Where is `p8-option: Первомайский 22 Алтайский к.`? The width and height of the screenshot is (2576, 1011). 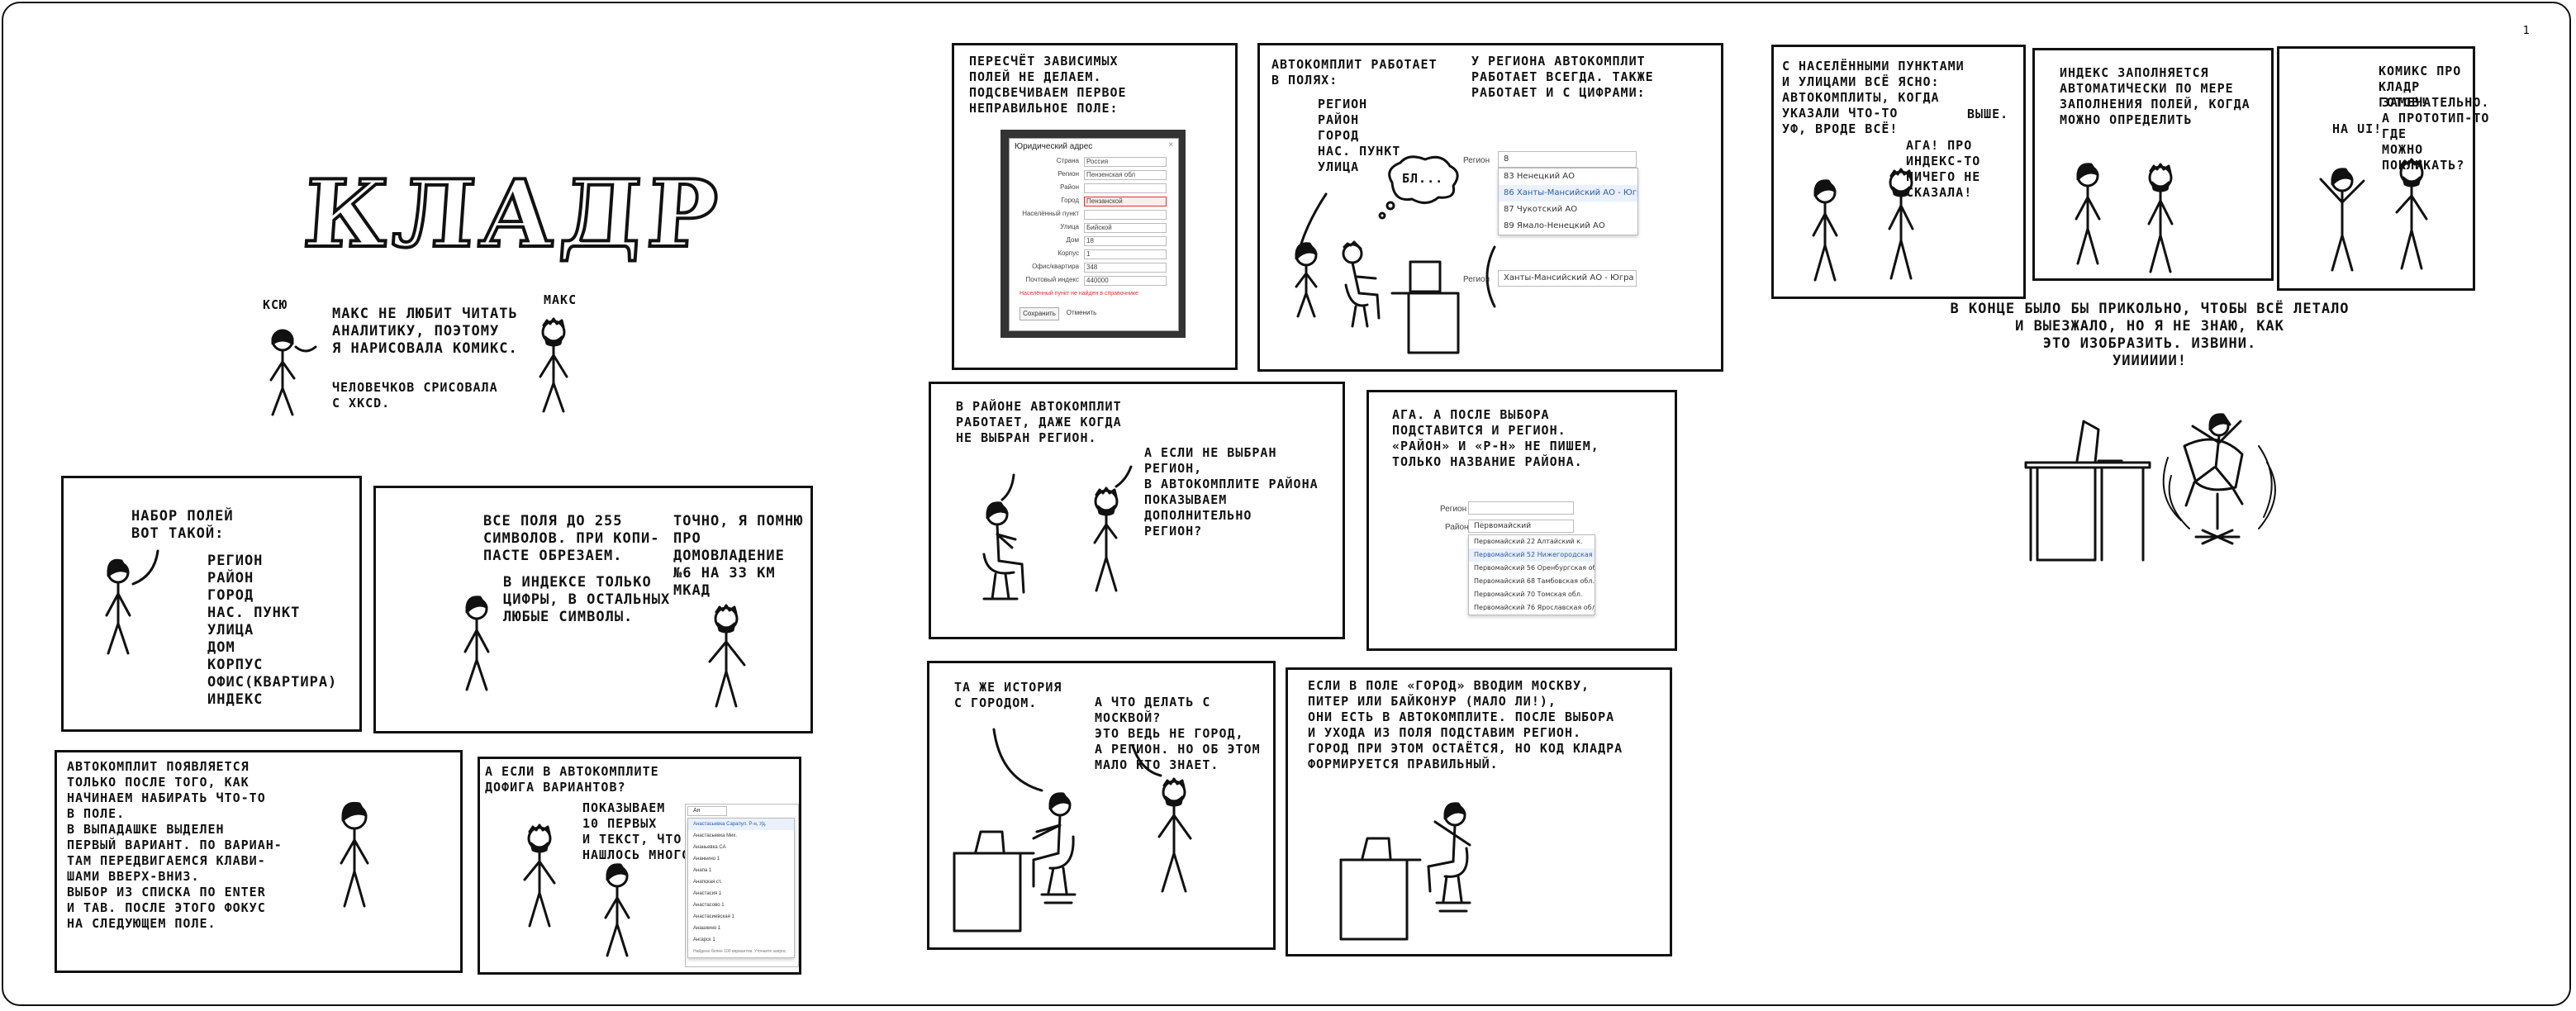
p8-option: Первомайский 22 Алтайский к. is located at coordinates (1532, 541).